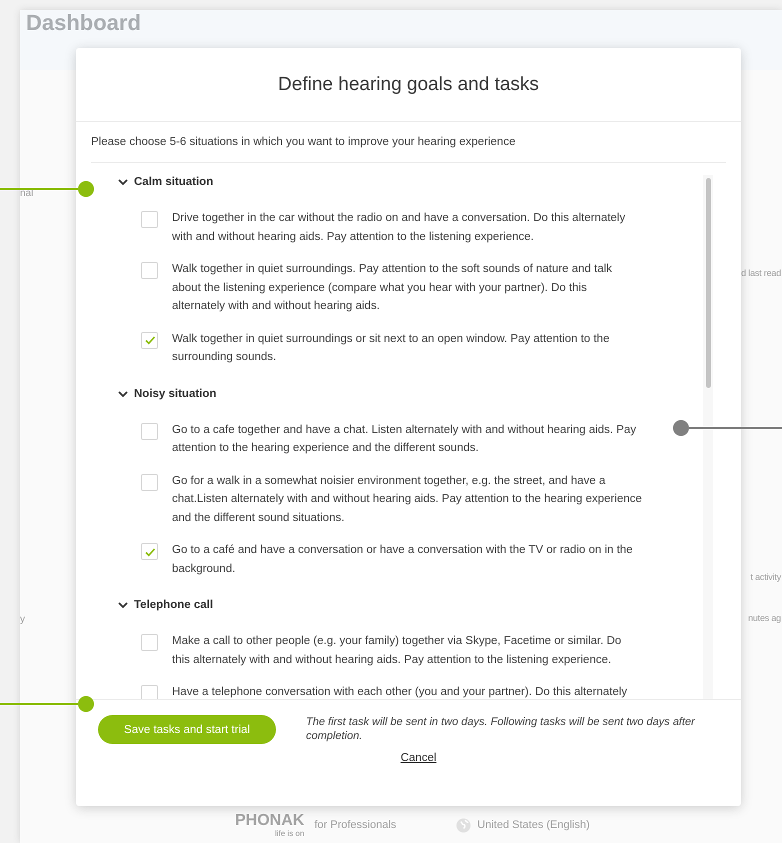 Image resolution: width=782 pixels, height=843 pixels. What do you see at coordinates (400, 692) in the screenshot?
I see `task-text: Have a telephone conversation with each other (you and your partner). Do this alternately` at bounding box center [400, 692].